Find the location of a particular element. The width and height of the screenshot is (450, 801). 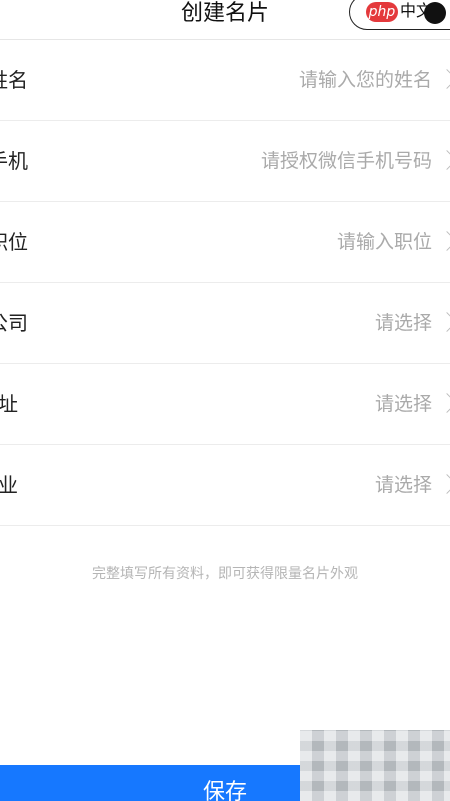

industry-select: 请选择 is located at coordinates (403, 485).